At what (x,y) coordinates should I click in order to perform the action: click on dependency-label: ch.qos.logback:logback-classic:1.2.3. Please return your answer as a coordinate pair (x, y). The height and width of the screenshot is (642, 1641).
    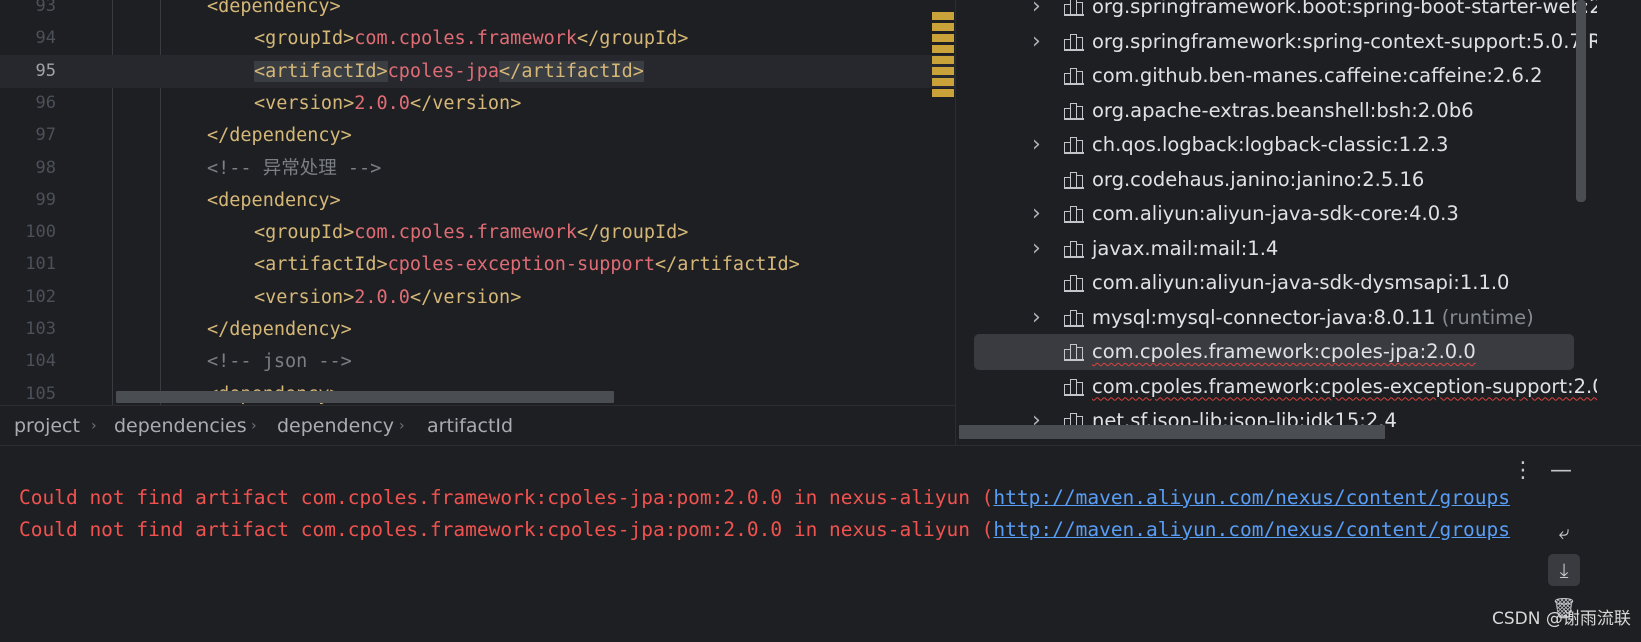
    Looking at the image, I should click on (1270, 144).